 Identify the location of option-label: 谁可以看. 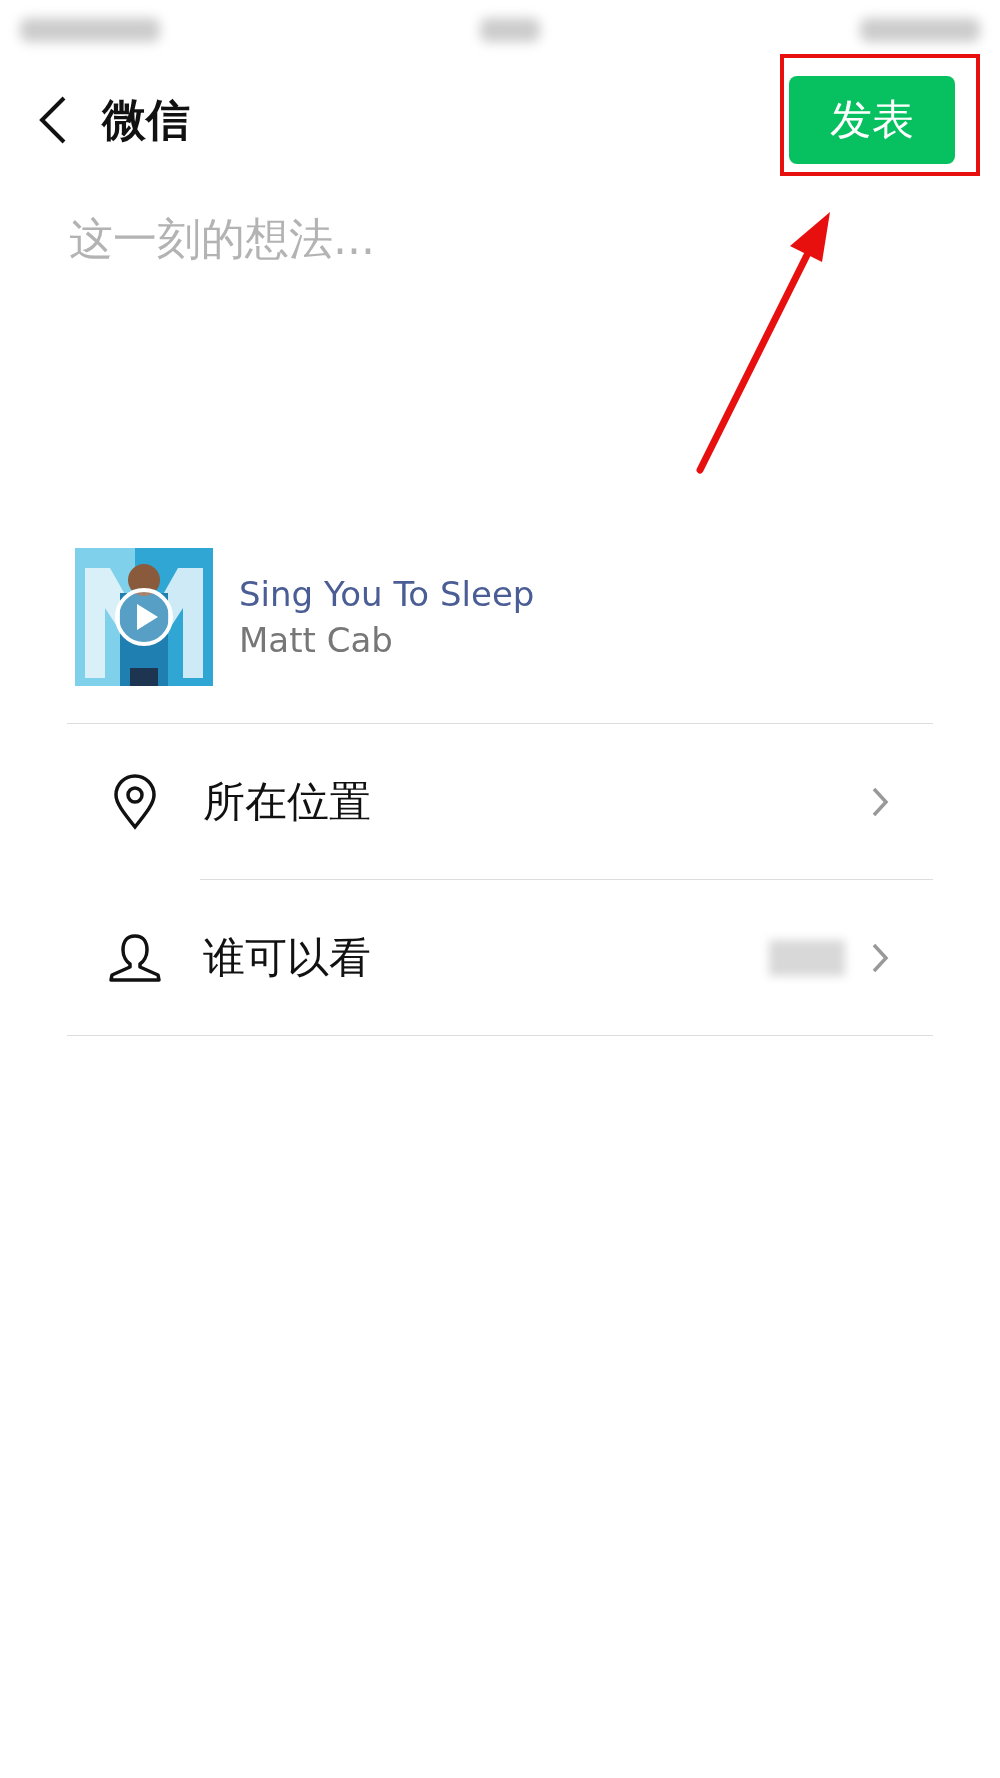
(287, 958).